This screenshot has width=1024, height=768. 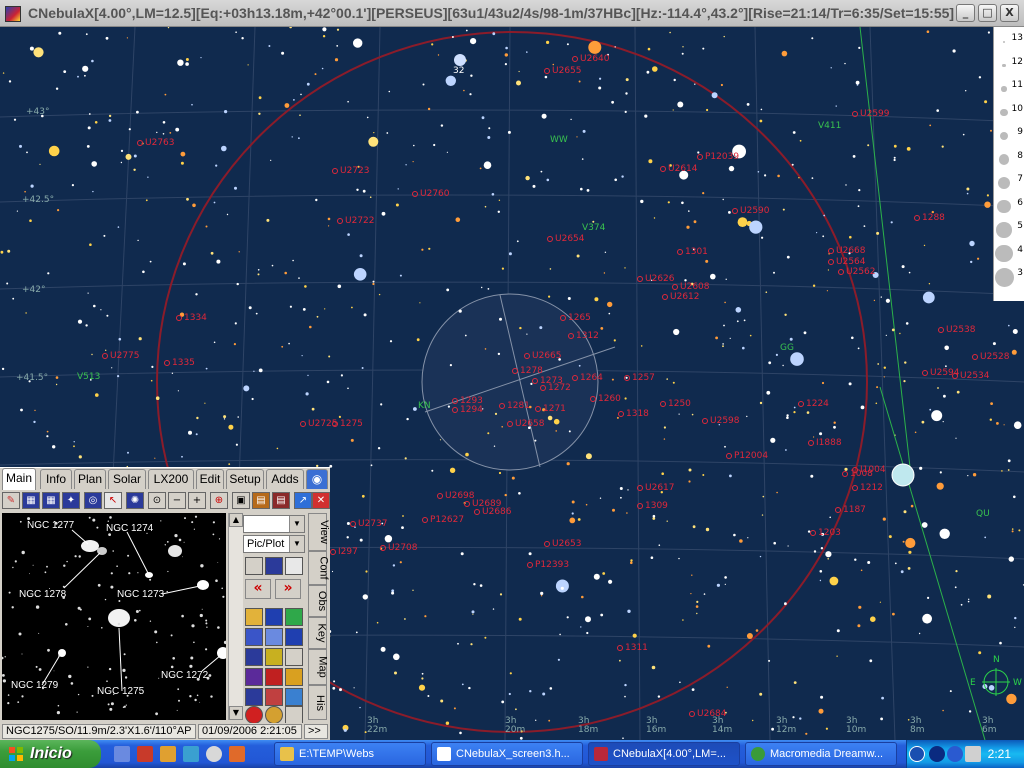 What do you see at coordinates (751, 456) in the screenshot?
I see `sky-object-label: P12004` at bounding box center [751, 456].